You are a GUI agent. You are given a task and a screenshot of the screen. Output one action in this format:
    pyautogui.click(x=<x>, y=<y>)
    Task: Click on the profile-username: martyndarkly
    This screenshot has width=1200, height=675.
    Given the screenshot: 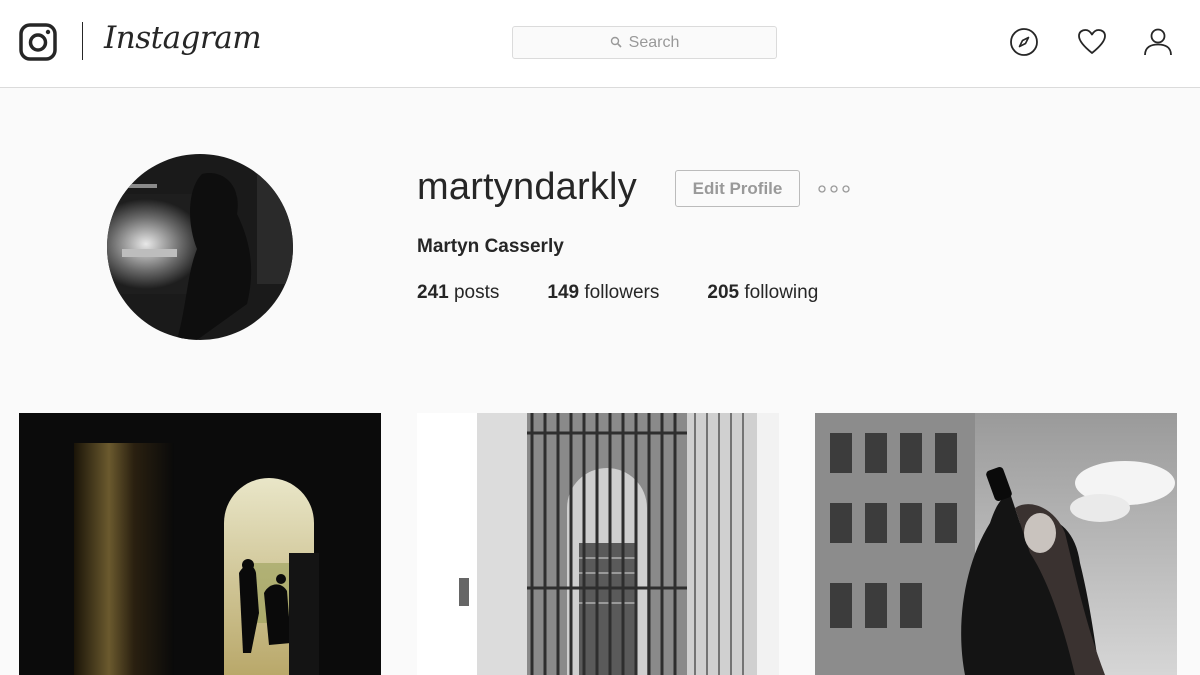 What is the action you would take?
    pyautogui.click(x=527, y=187)
    